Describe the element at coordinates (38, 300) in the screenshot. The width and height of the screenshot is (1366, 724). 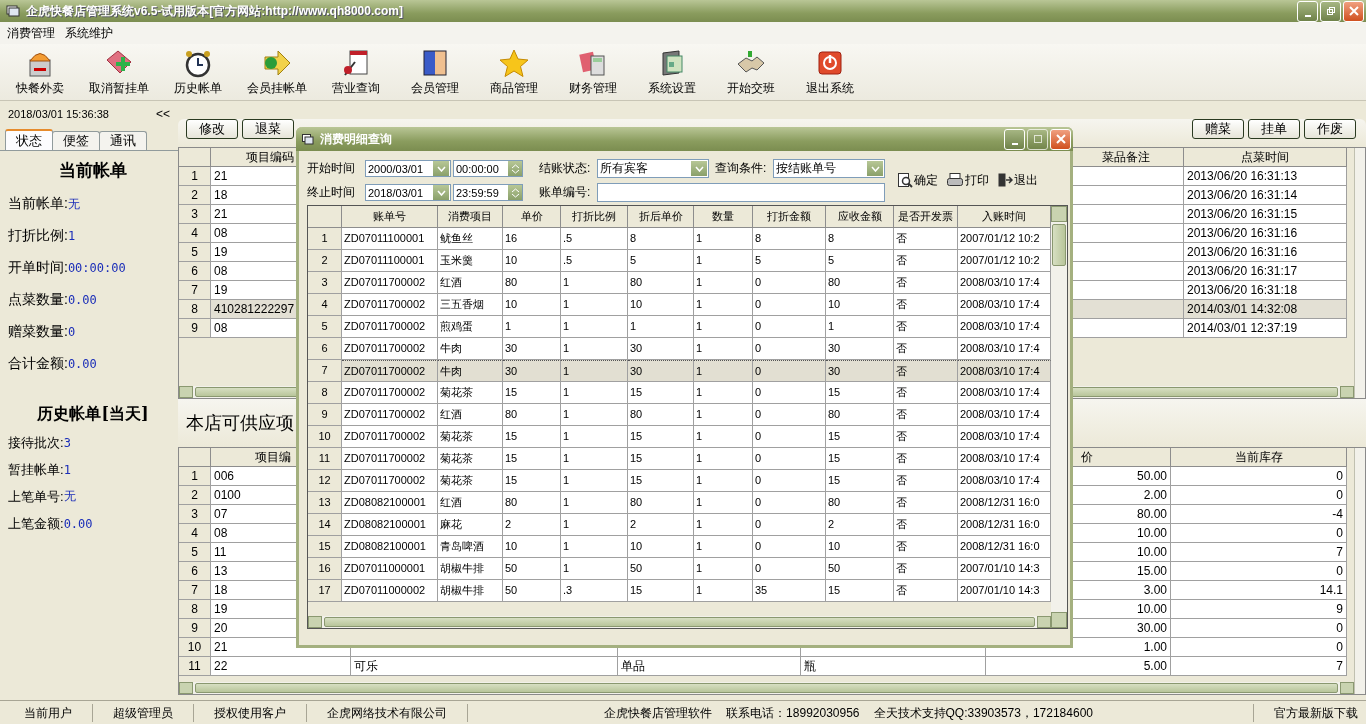
I see `field-label: 点菜数量:` at that location.